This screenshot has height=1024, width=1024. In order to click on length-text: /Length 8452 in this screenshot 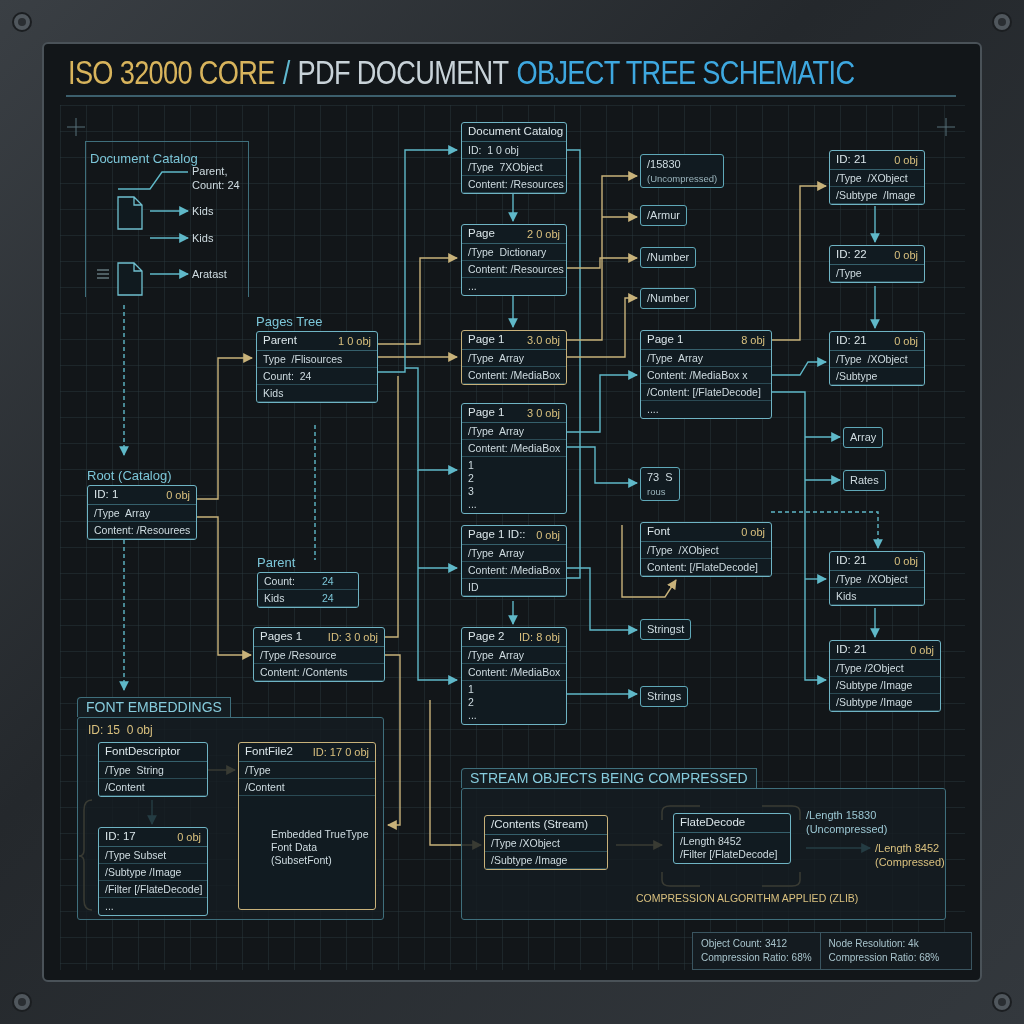, I will do `click(908, 848)`.